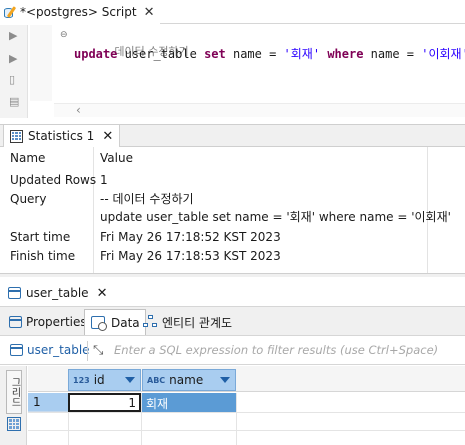 The height and width of the screenshot is (445, 465). I want to click on grid-side-toolbar: 그리드, so click(13, 405).